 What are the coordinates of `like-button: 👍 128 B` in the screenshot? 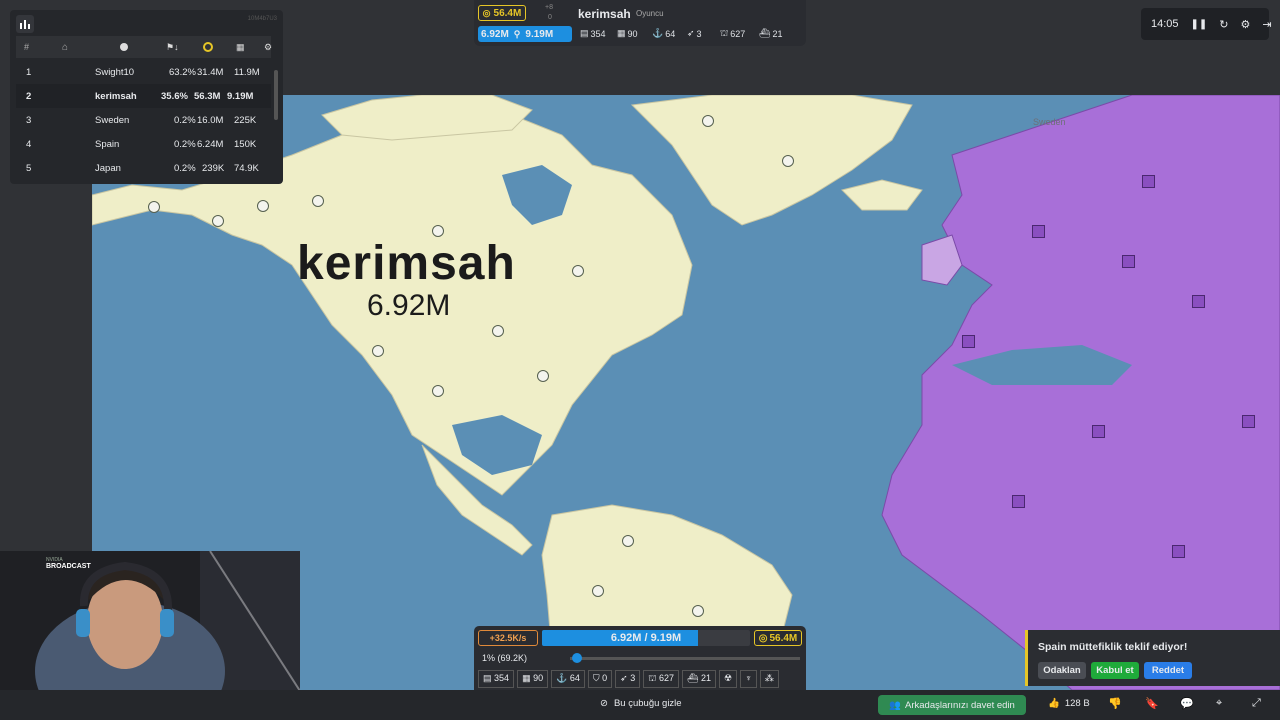 It's located at (1069, 703).